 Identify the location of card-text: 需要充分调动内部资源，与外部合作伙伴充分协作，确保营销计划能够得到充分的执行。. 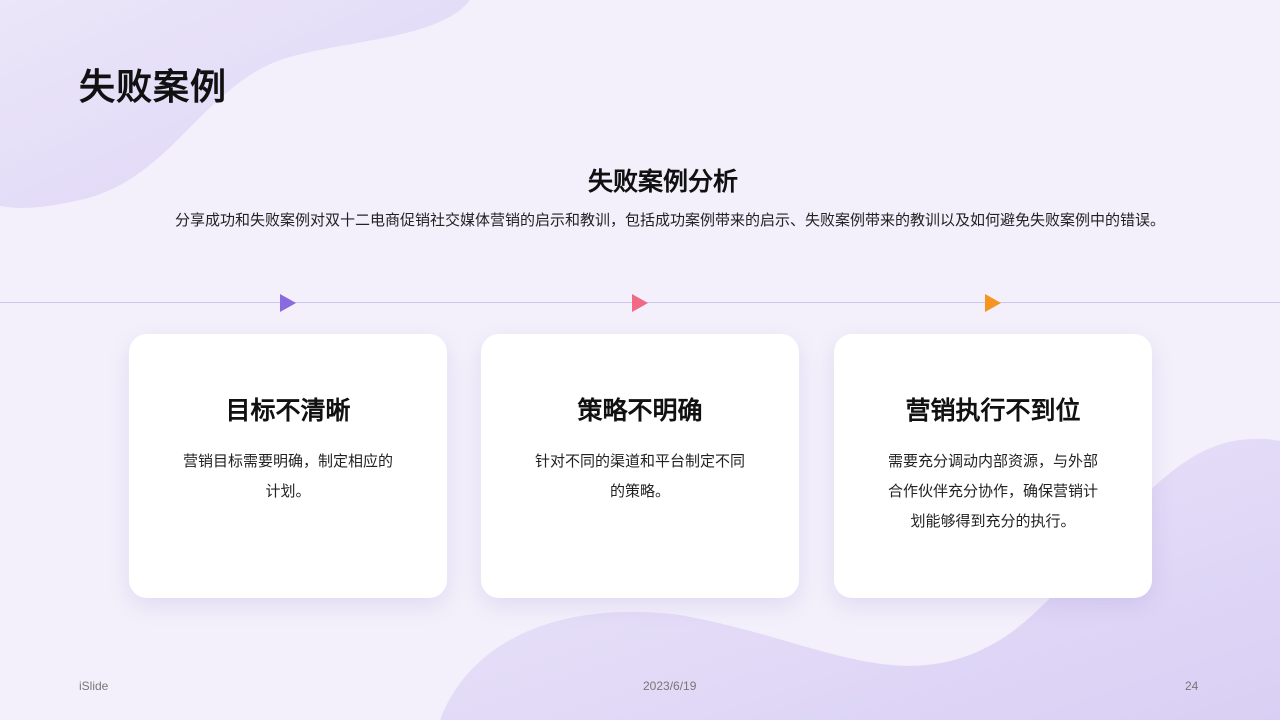
(992, 491).